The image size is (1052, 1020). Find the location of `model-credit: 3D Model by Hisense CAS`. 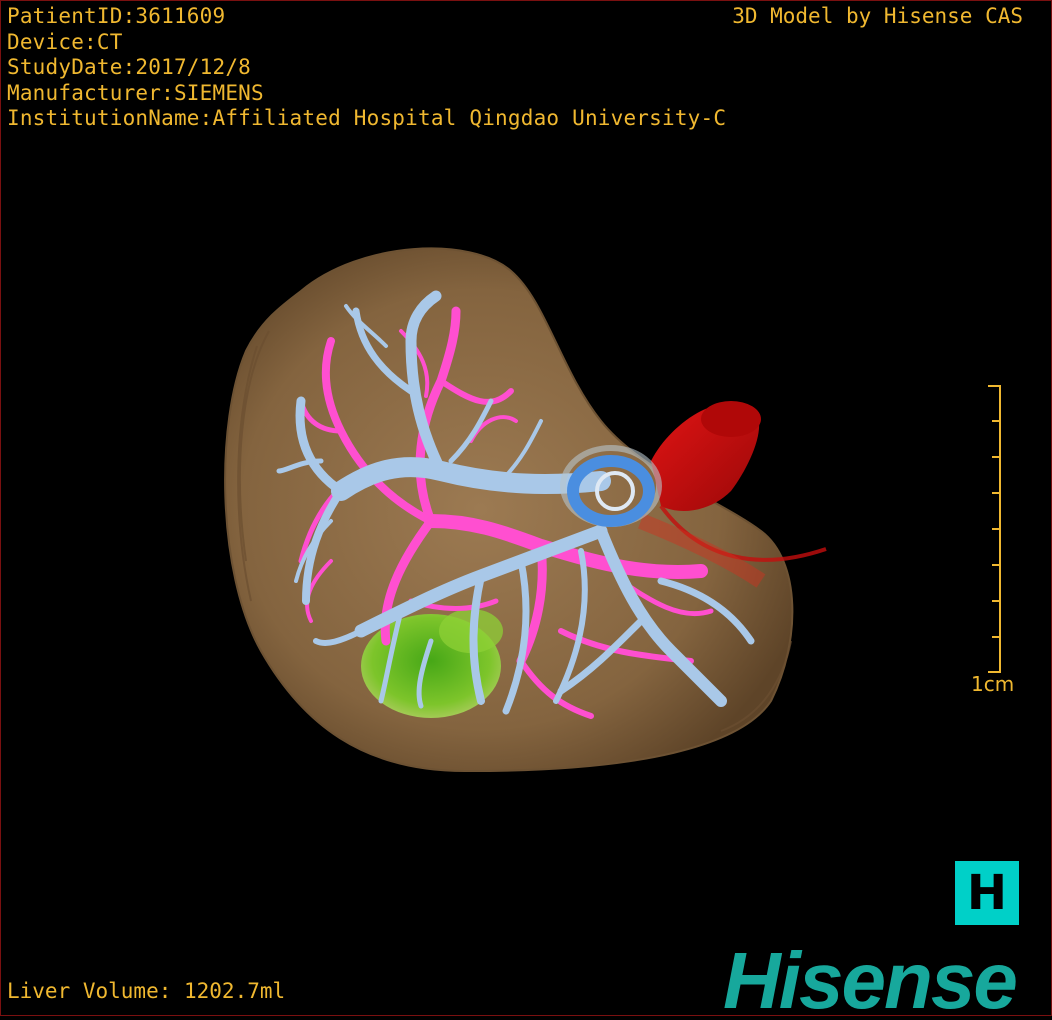

model-credit: 3D Model by Hisense CAS is located at coordinates (877, 16).